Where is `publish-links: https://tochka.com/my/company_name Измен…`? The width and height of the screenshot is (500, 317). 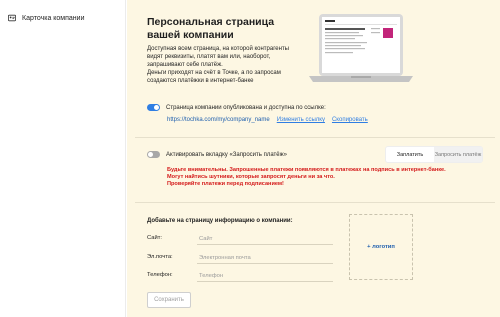
publish-links: https://tochka.com/my/company_name Измен… is located at coordinates (267, 120).